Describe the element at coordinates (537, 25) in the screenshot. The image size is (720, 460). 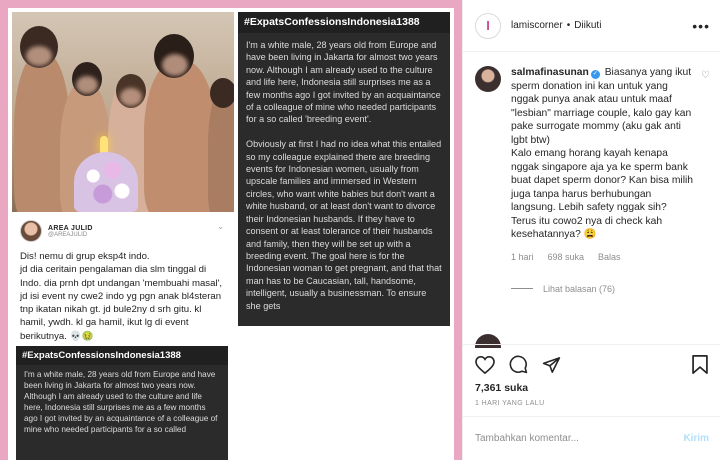
I see `owner-username: lamiscorner` at that location.